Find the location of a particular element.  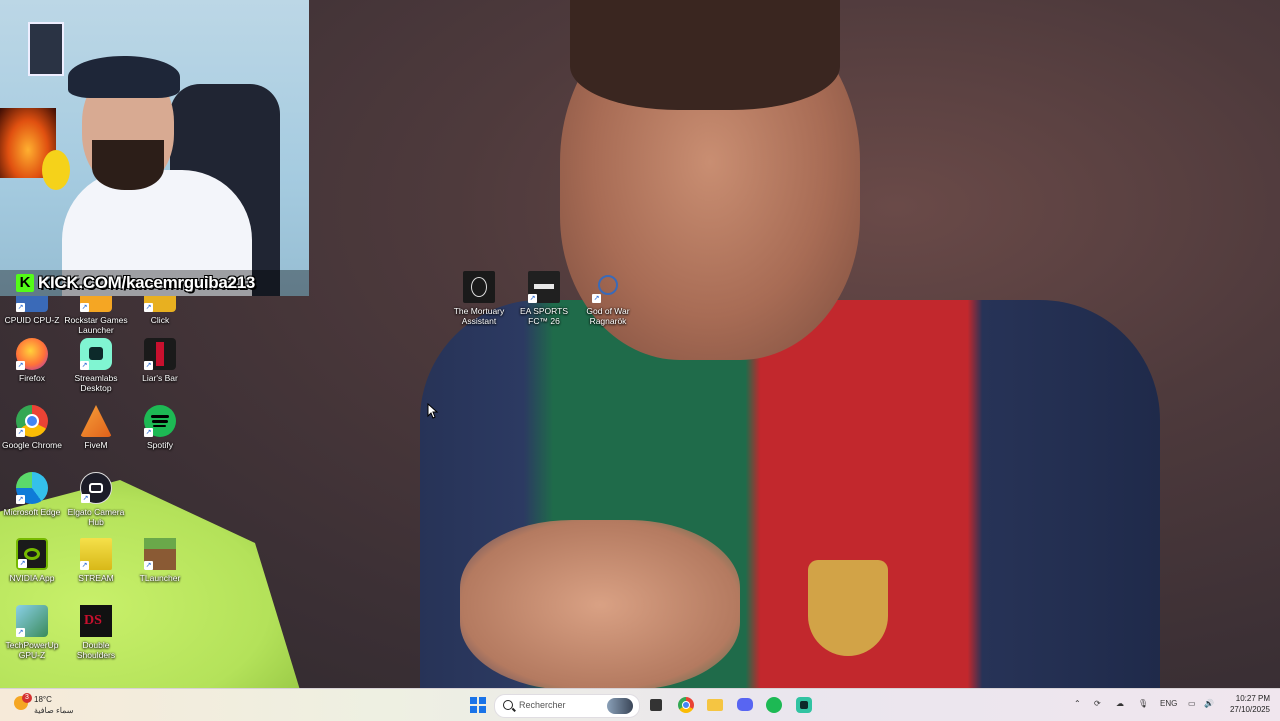

double-shoulders-icon: DS is located at coordinates (96, 621).